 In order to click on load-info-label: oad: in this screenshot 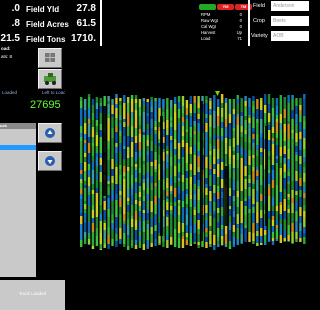, I will do `click(6, 48)`.